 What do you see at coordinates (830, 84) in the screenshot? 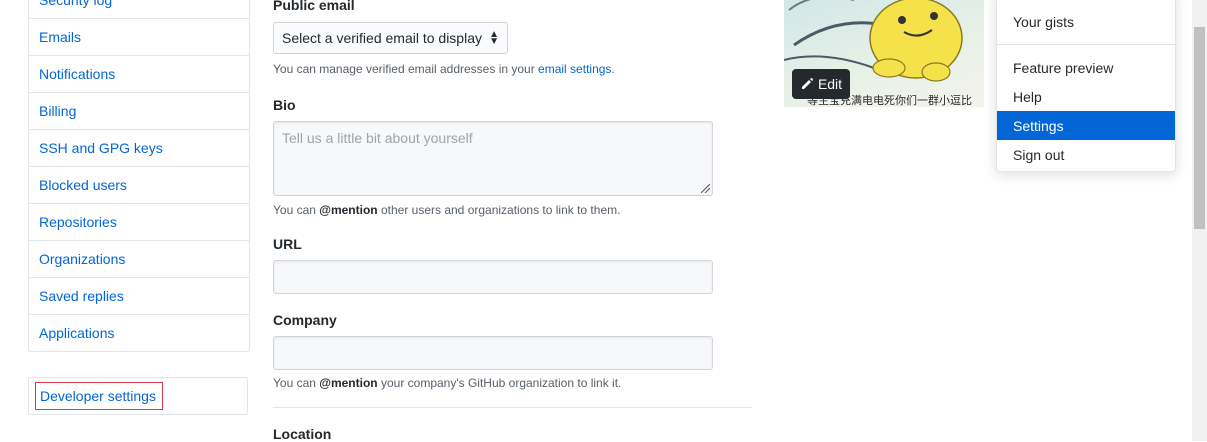
I see `edit-avatar-label: Edit` at bounding box center [830, 84].